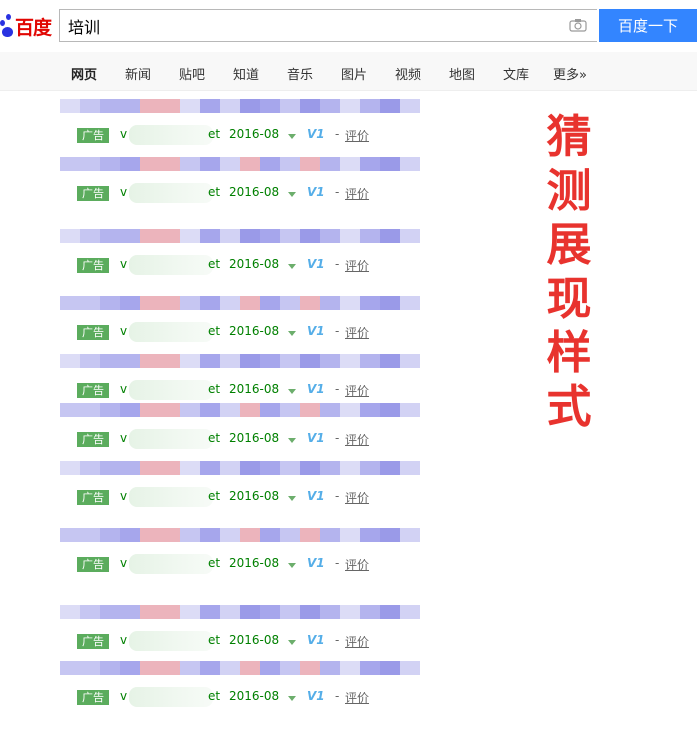 This screenshot has width=697, height=738. I want to click on nav-item-9: 更多», so click(570, 73).